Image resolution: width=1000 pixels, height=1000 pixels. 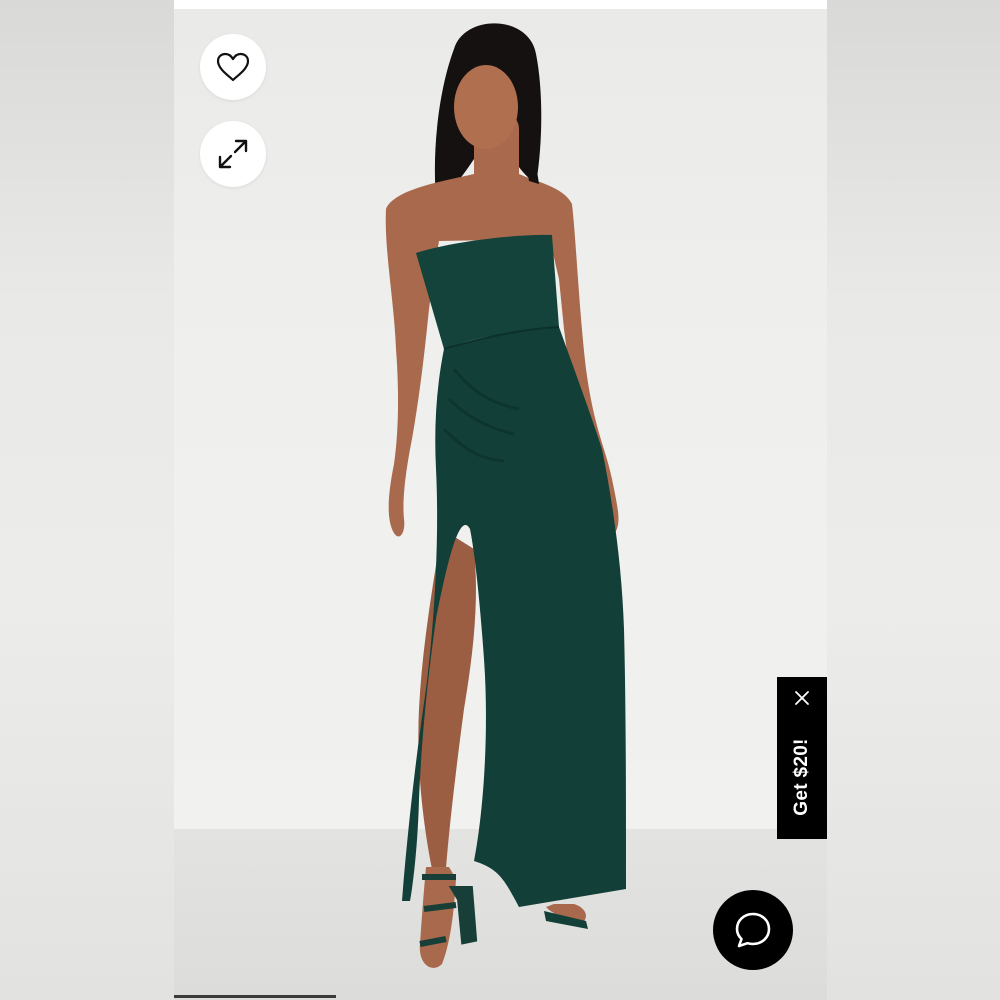 I want to click on chat-button, so click(x=753, y=930).